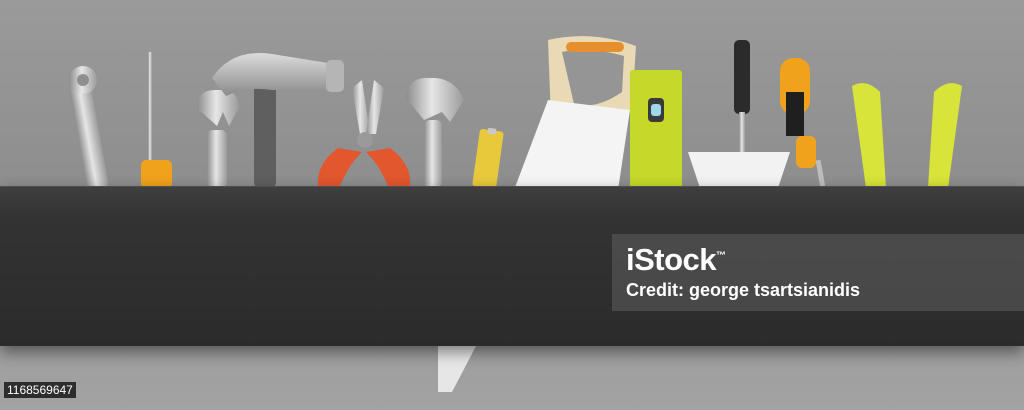  What do you see at coordinates (656, 129) in the screenshot?
I see `level-icon` at bounding box center [656, 129].